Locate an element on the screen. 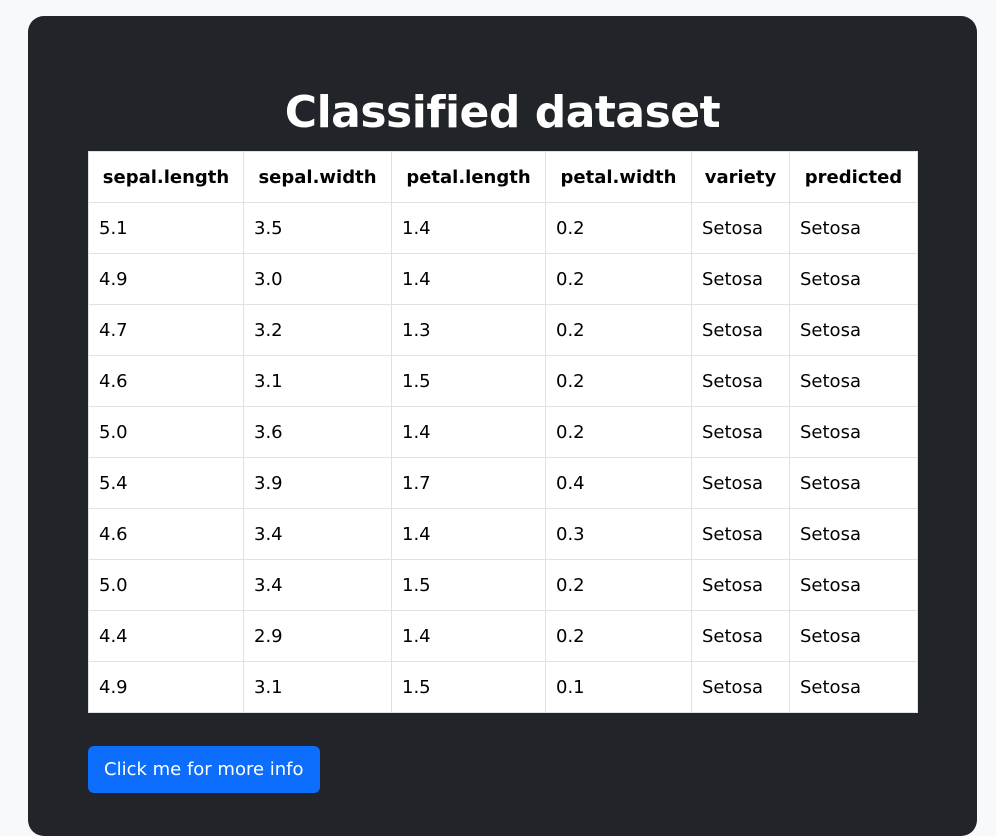 The width and height of the screenshot is (996, 836). cell-petal-width: 0.1 is located at coordinates (618, 687).